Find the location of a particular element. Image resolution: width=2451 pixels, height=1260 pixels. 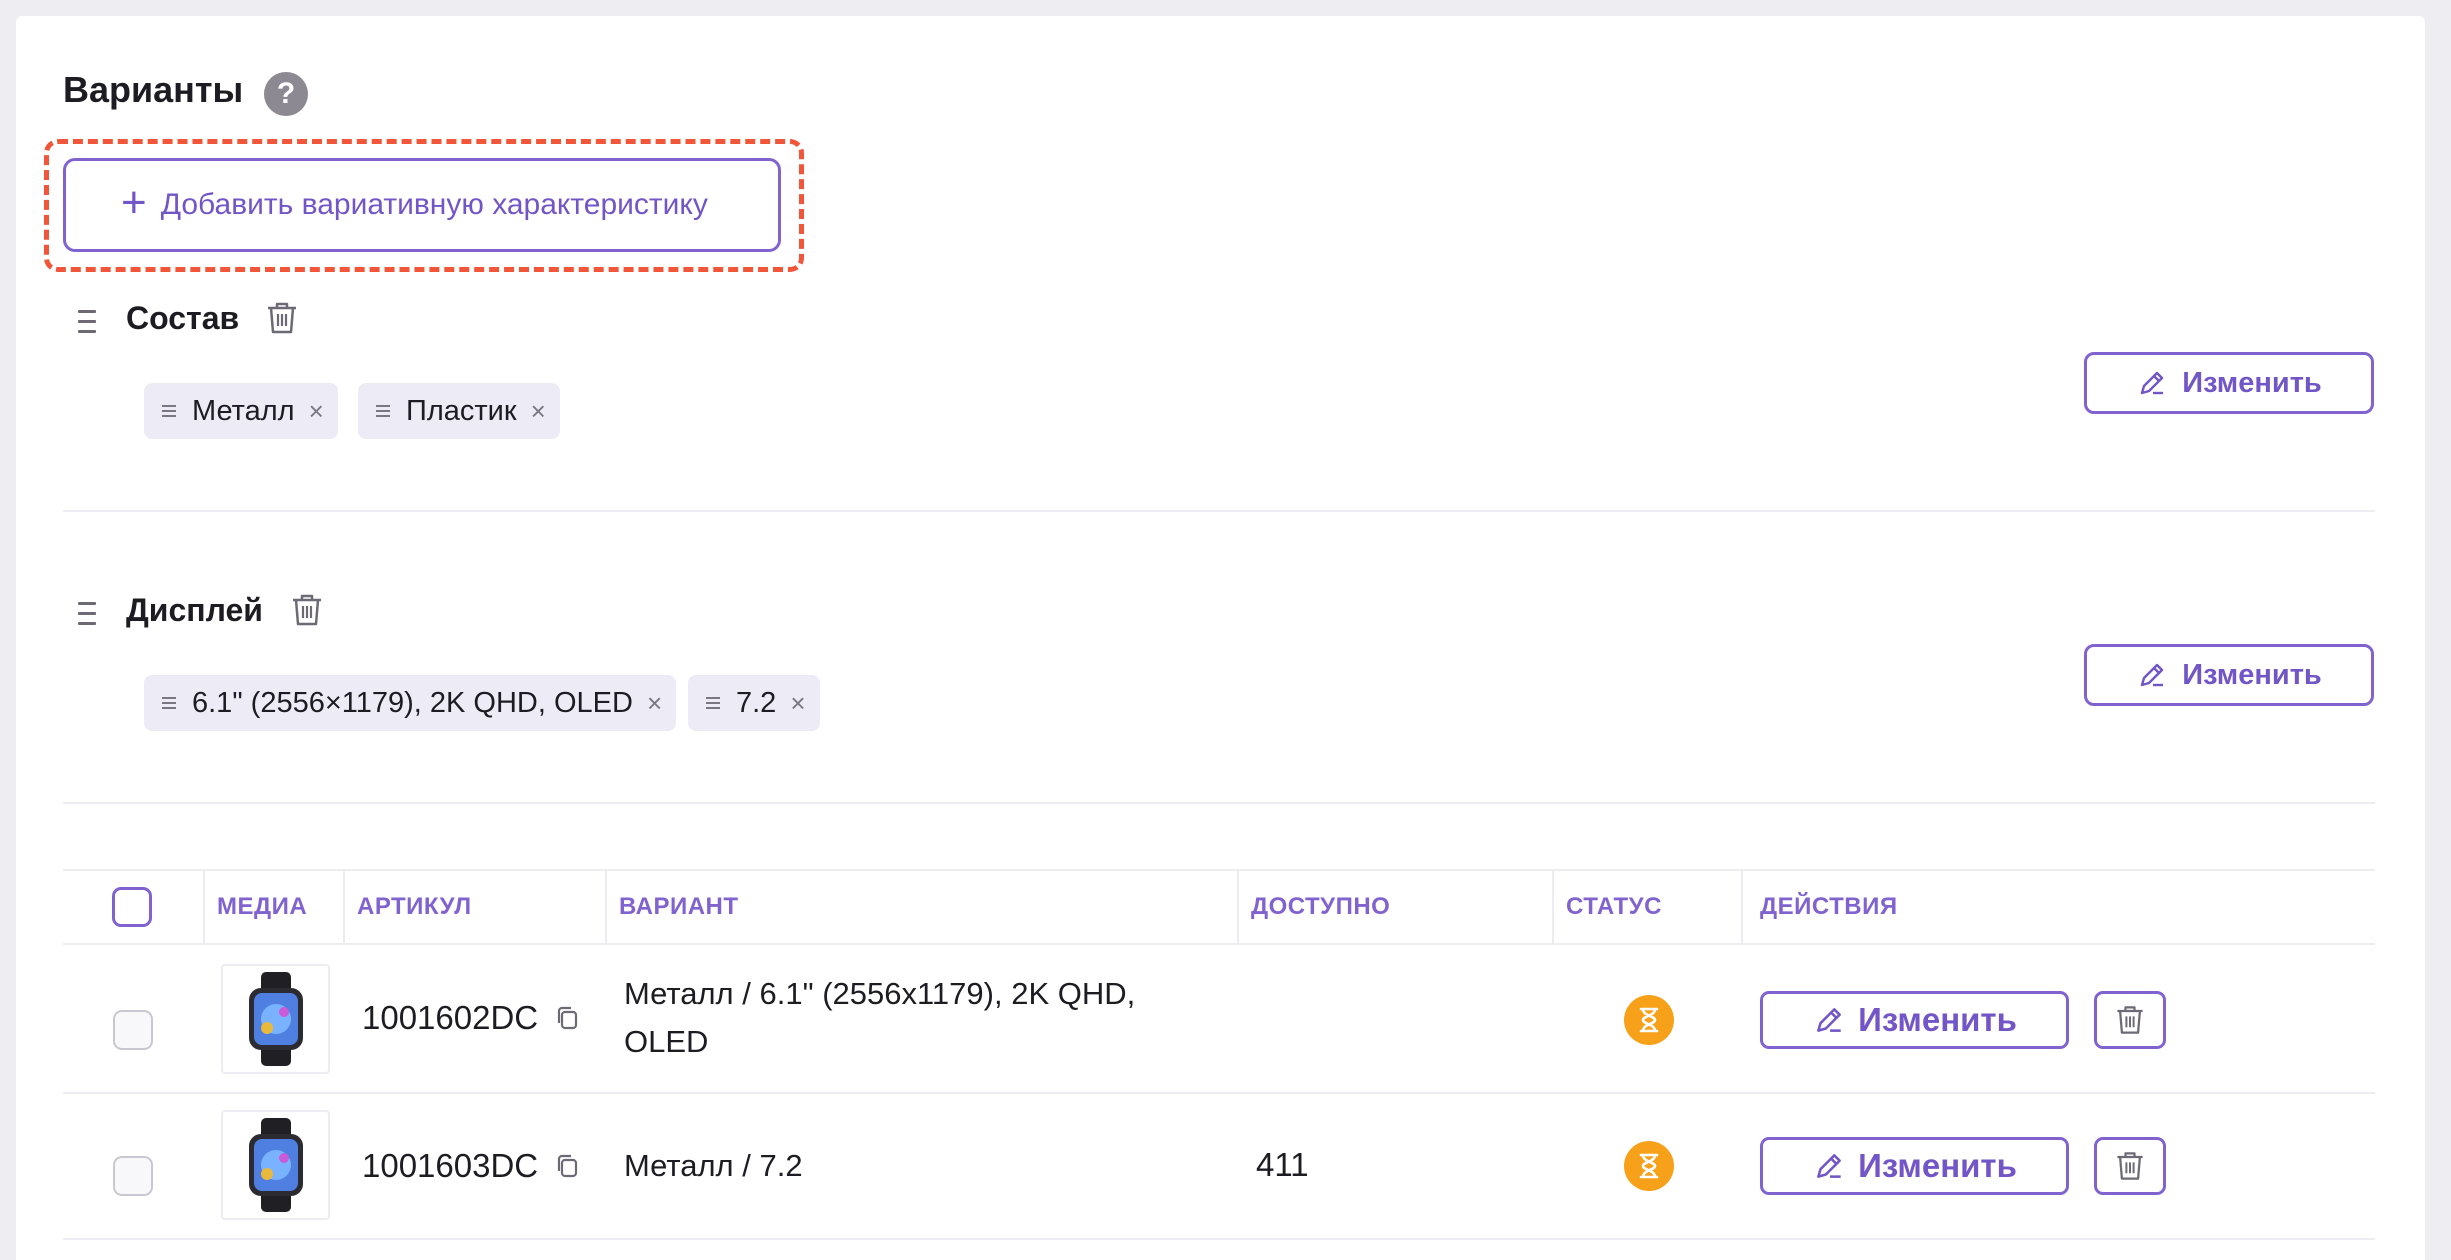

value-chip: 7.2 × is located at coordinates (754, 703).